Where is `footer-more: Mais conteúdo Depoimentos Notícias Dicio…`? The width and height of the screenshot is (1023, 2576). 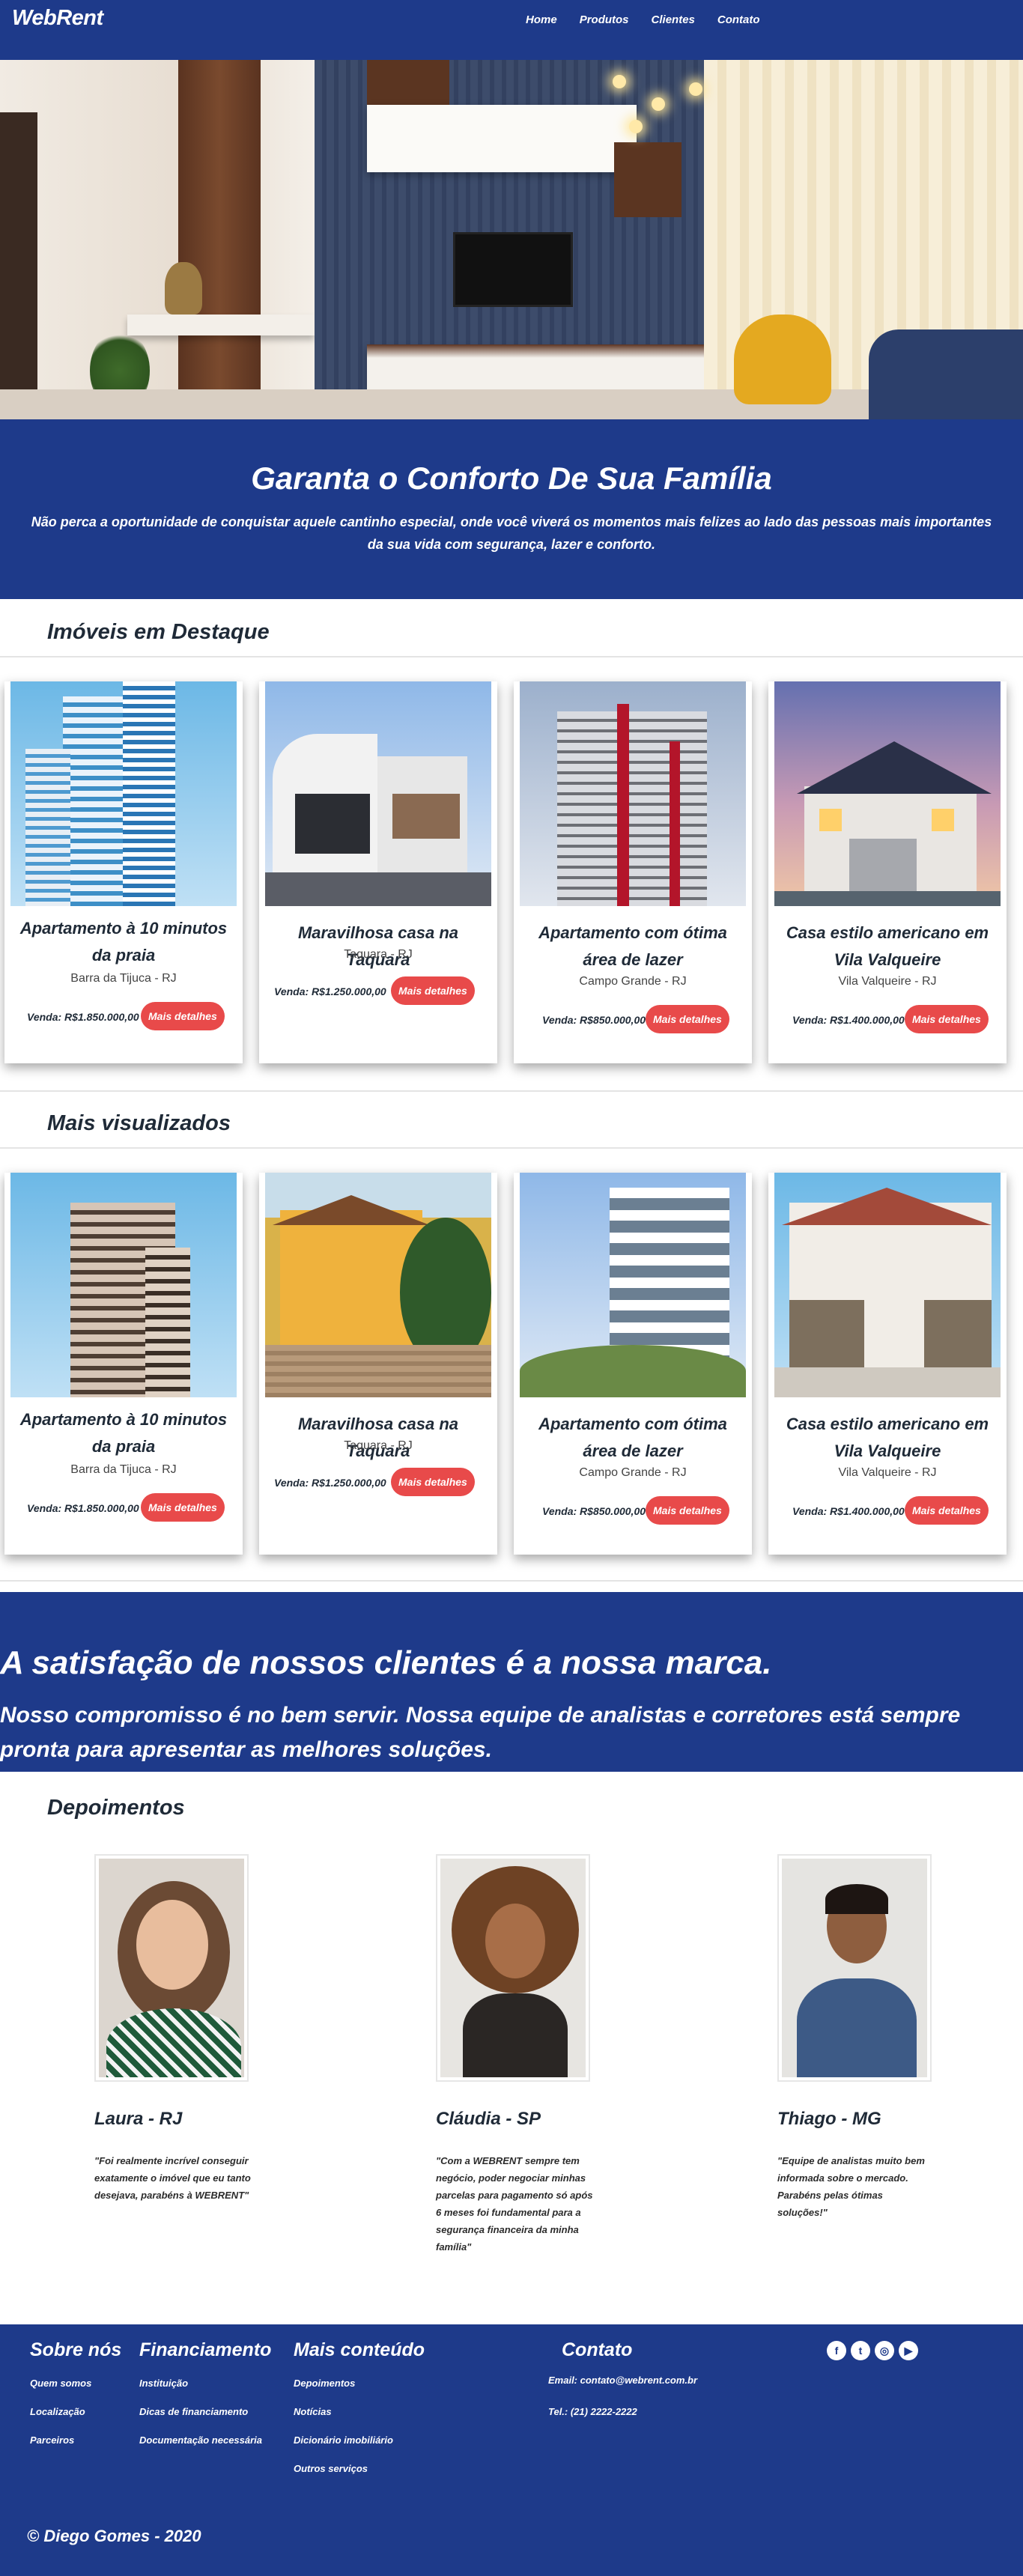
footer-more: Mais conteúdo Depoimentos Notícias Dicio… is located at coordinates (359, 2415).